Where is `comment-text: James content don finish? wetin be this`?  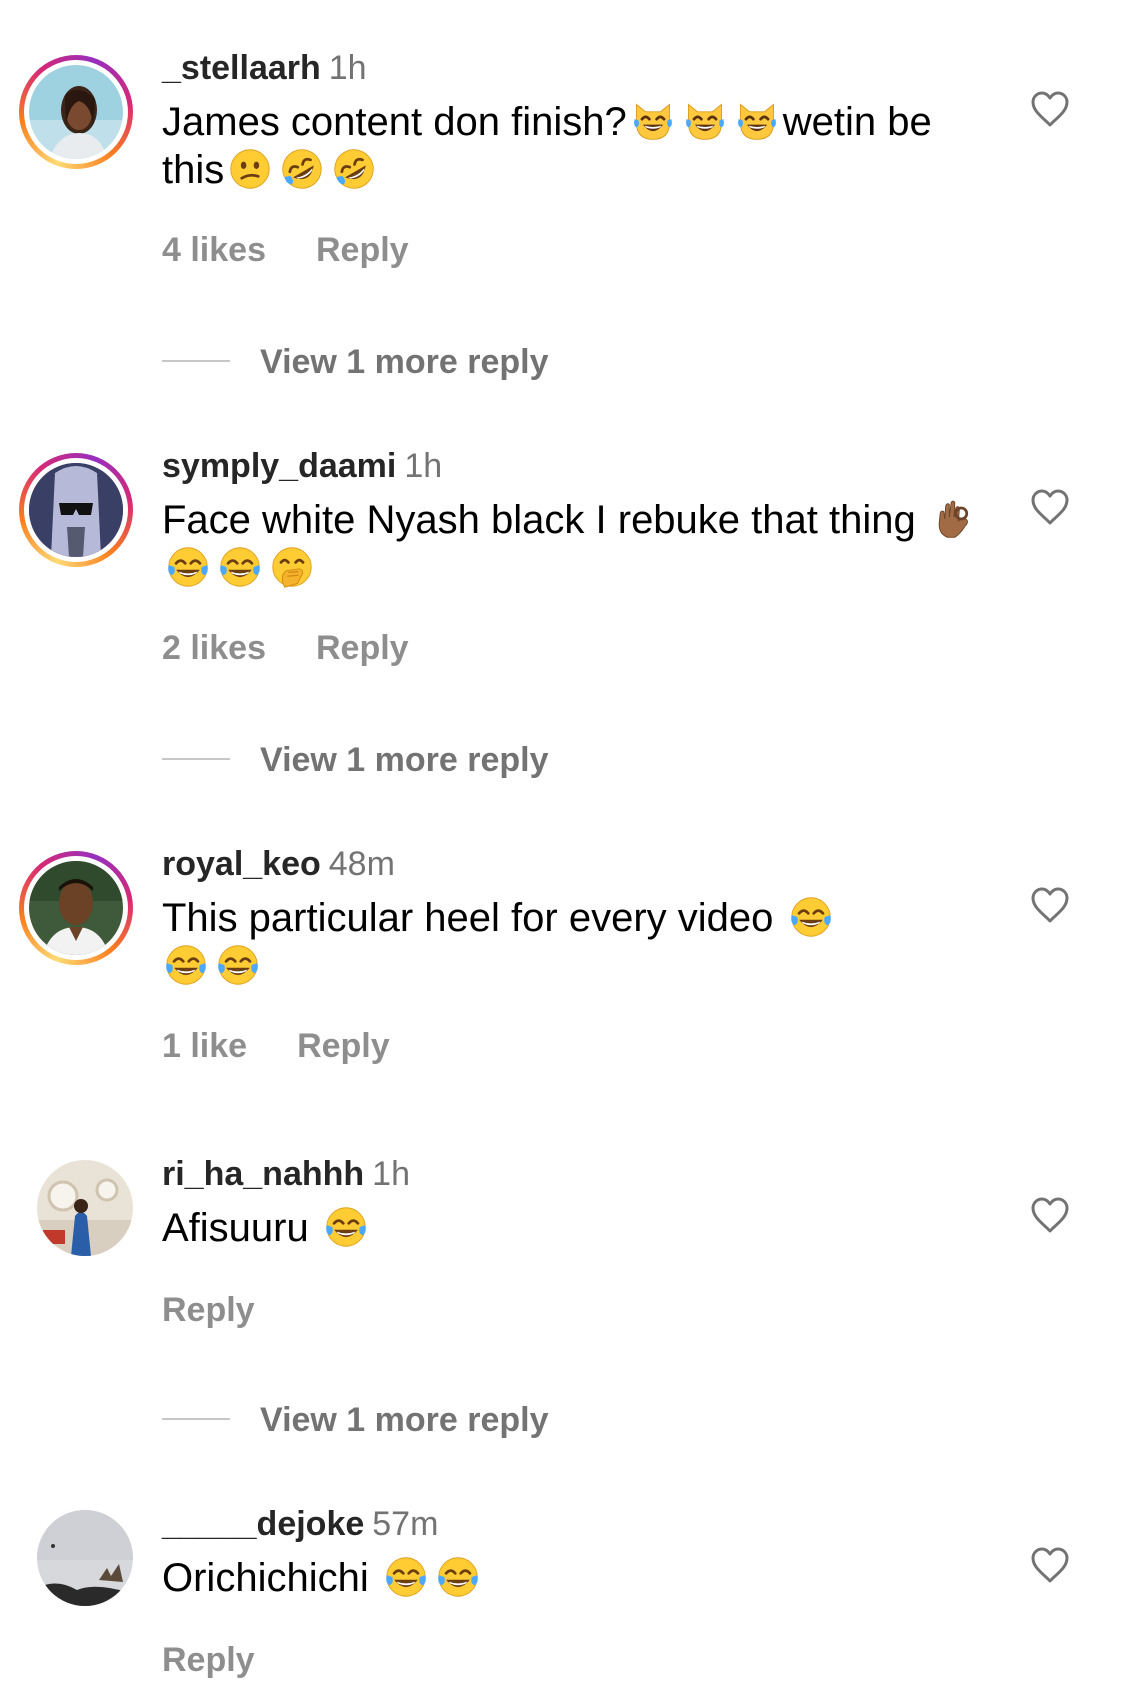
comment-text: James content don finish? wetin be this is located at coordinates (577, 146).